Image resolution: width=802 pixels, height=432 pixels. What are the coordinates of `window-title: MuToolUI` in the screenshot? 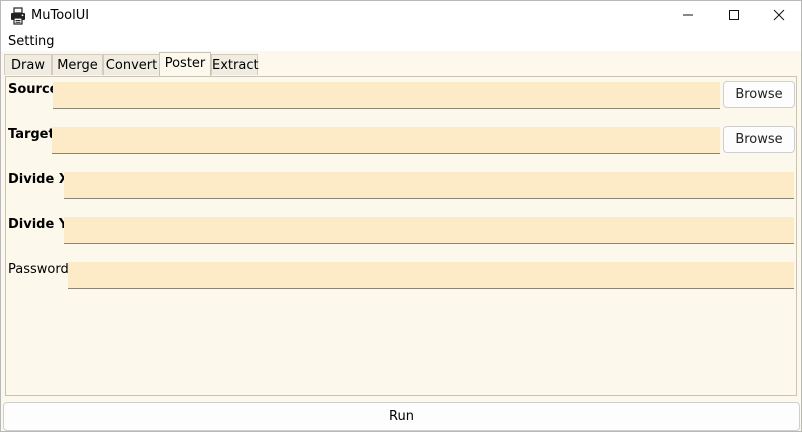 It's located at (60, 15).